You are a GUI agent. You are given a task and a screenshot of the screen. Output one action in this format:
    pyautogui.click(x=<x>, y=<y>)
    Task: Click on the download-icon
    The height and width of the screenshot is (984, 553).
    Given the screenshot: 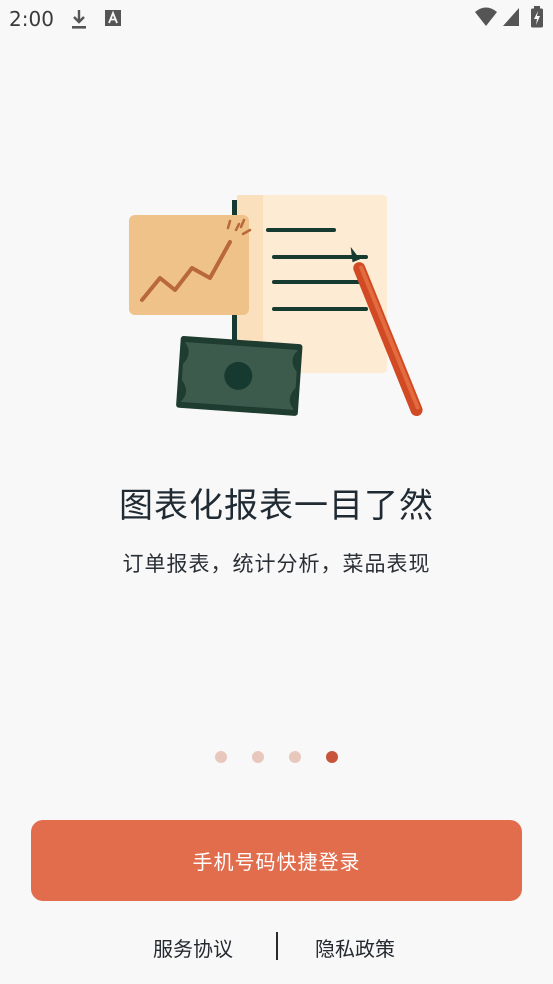 What is the action you would take?
    pyautogui.click(x=79, y=21)
    